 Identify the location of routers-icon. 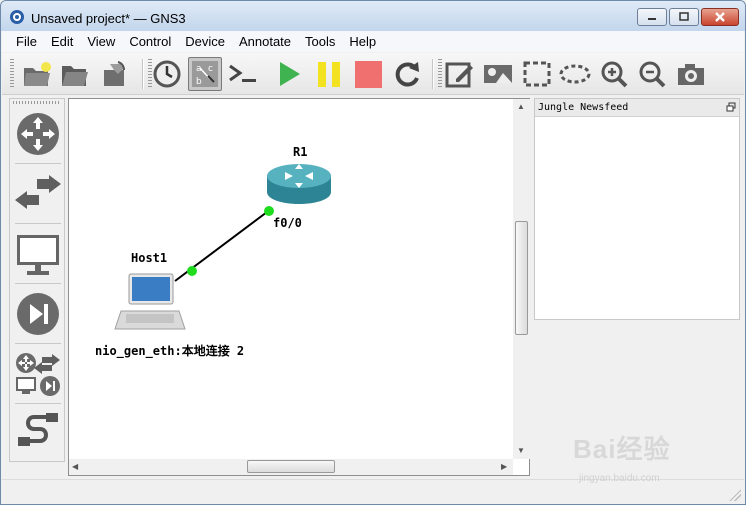
(38, 134).